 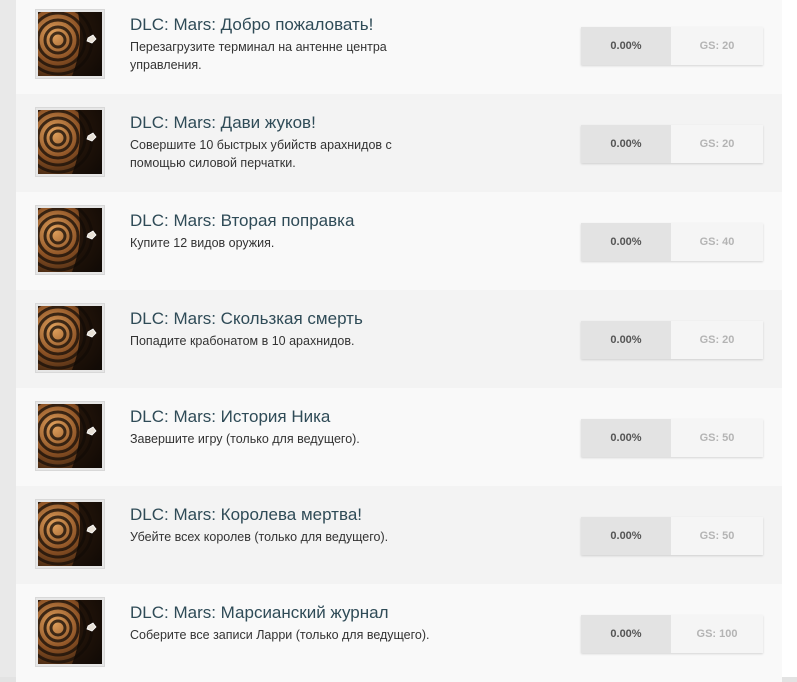 What do you see at coordinates (246, 515) in the screenshot?
I see `achievement-title: DLC: Mars: Королева мертва!` at bounding box center [246, 515].